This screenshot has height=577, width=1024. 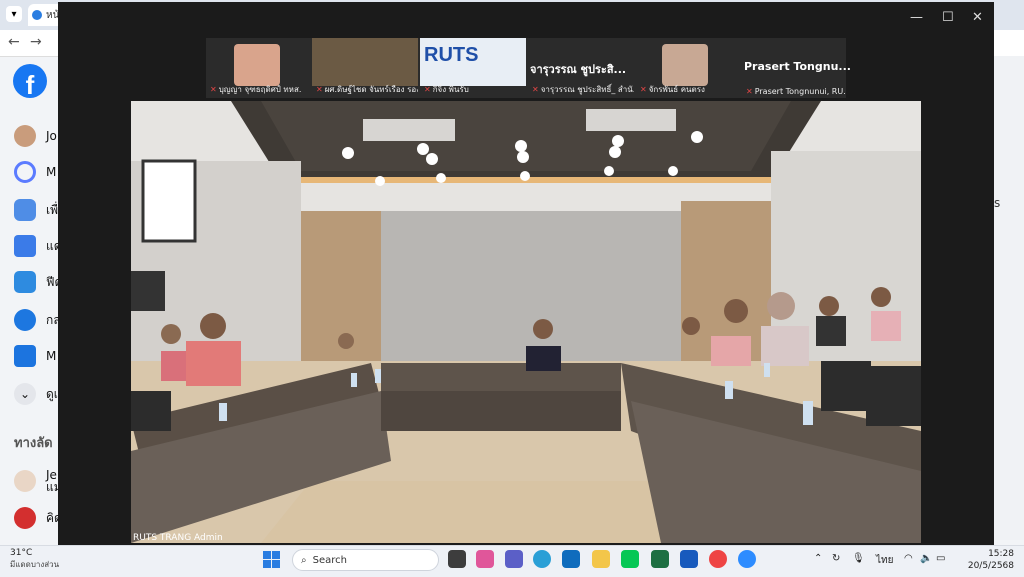 I want to click on taskbar-search-input: ⌕ Search, so click(x=365, y=560).